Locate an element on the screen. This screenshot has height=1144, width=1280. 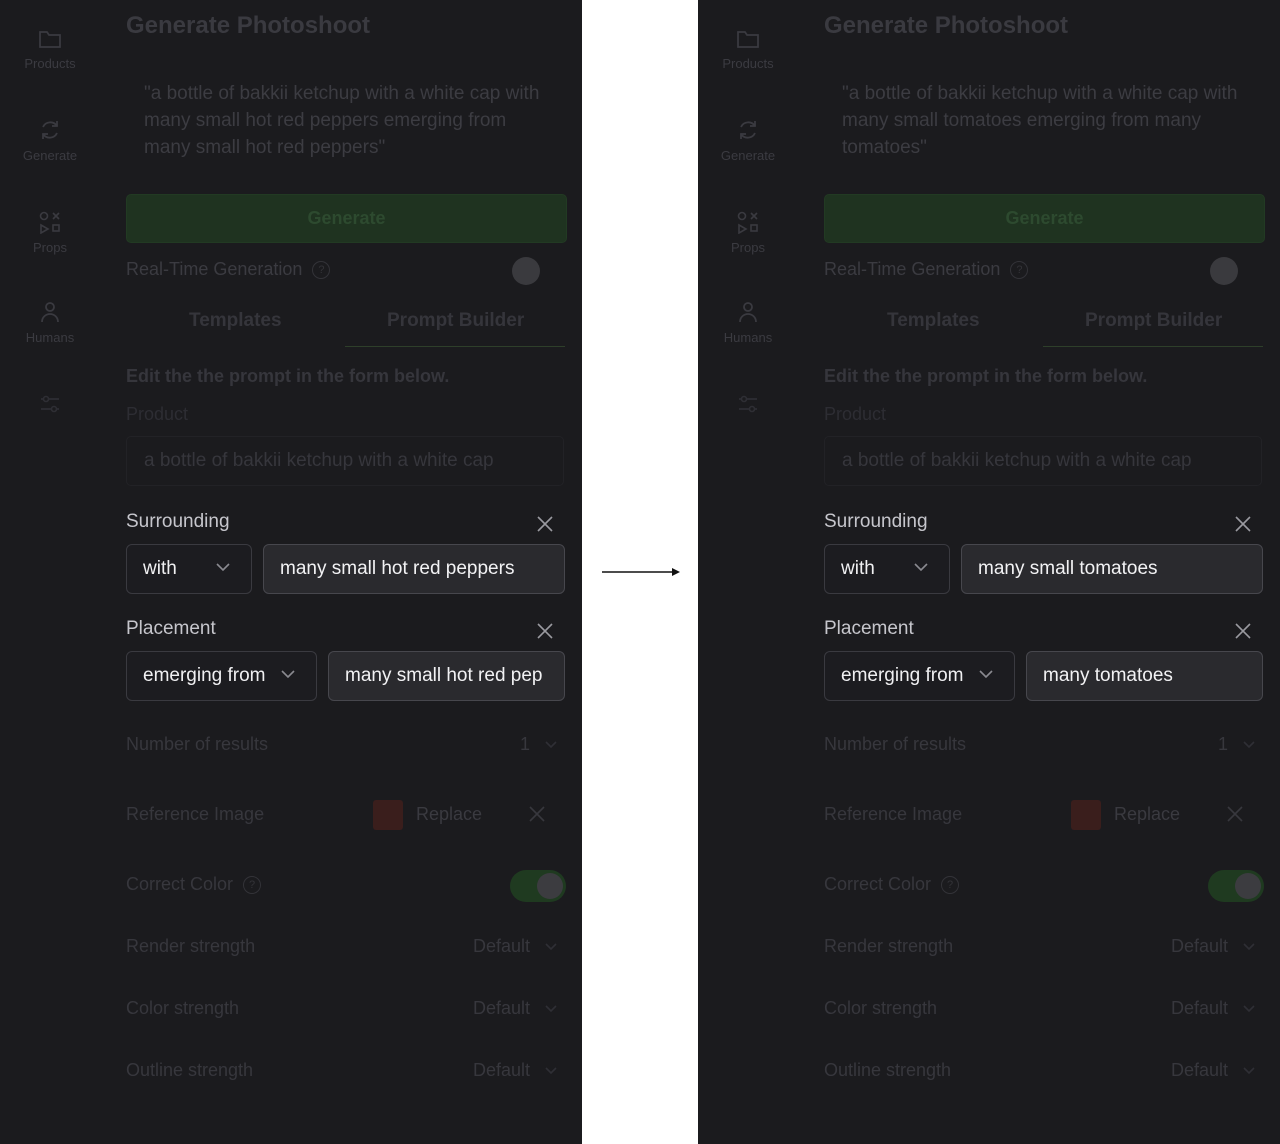
color-strength-label: Color strength is located at coordinates (183, 1008).